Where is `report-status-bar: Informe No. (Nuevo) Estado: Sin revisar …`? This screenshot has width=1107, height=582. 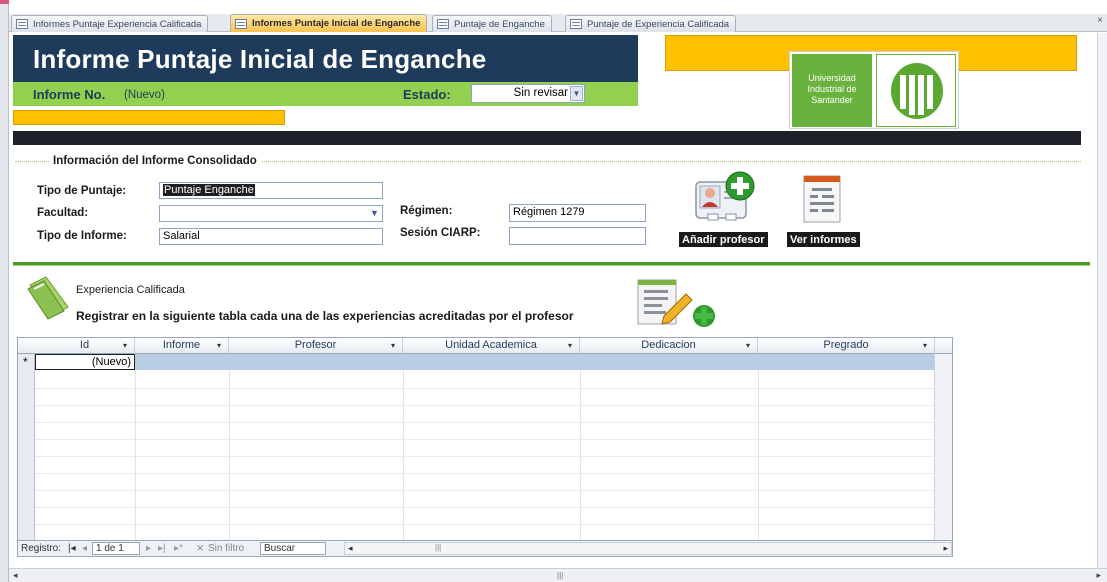 report-status-bar: Informe No. (Nuevo) Estado: Sin revisar … is located at coordinates (325, 94).